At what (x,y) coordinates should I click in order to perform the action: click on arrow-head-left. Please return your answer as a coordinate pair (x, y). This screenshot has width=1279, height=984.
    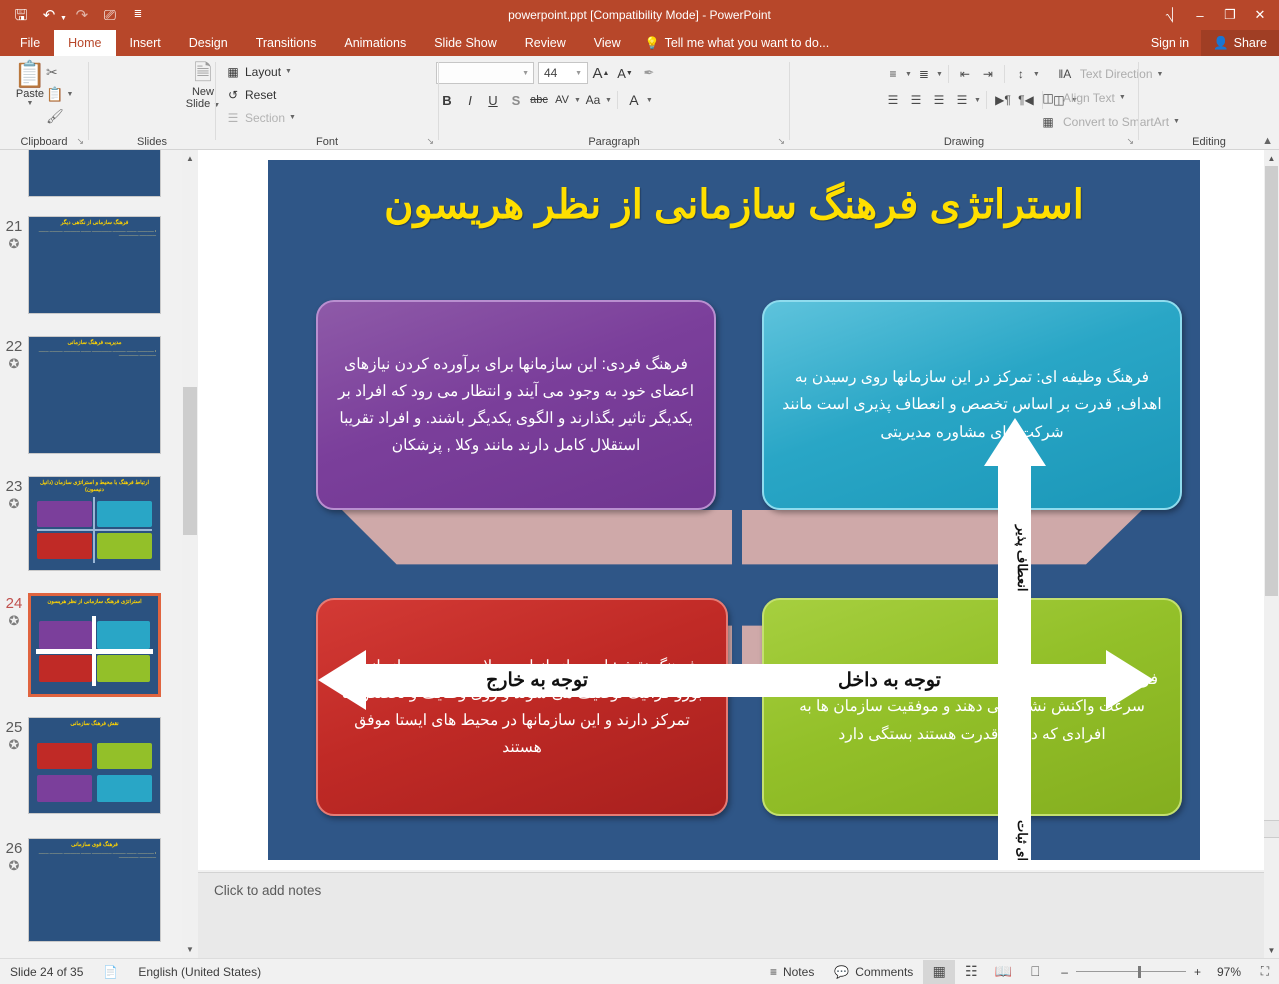
    Looking at the image, I should click on (342, 680).